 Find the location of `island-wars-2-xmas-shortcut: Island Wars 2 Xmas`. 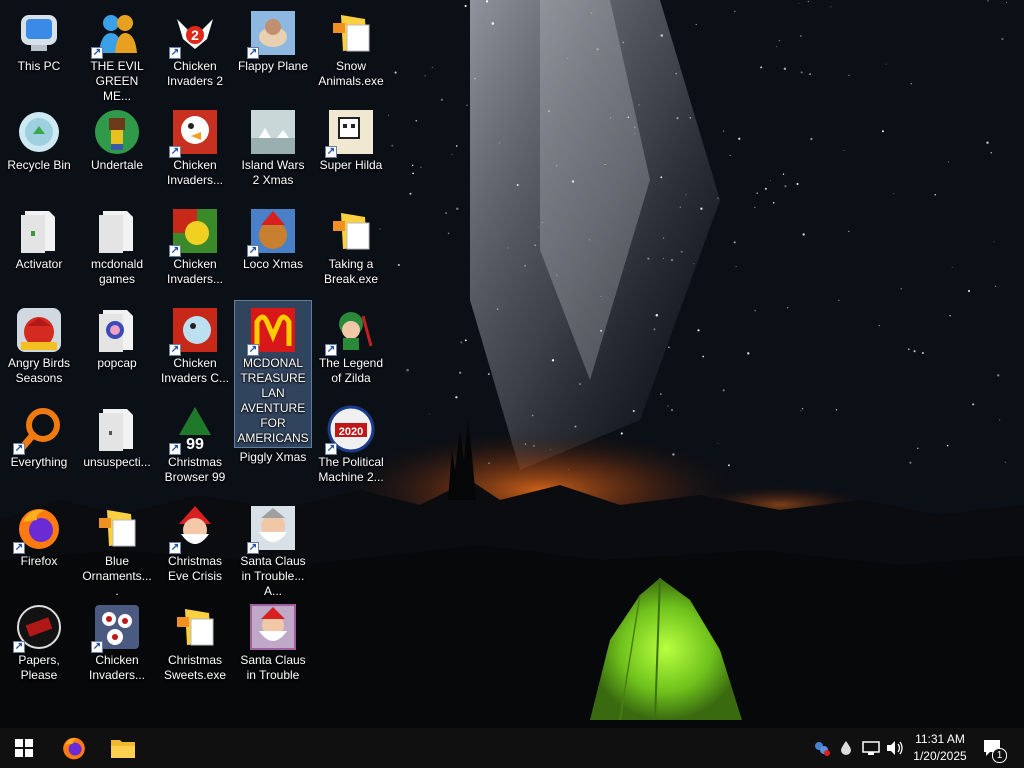

island-wars-2-xmas-shortcut: Island Wars 2 Xmas is located at coordinates (273, 145).